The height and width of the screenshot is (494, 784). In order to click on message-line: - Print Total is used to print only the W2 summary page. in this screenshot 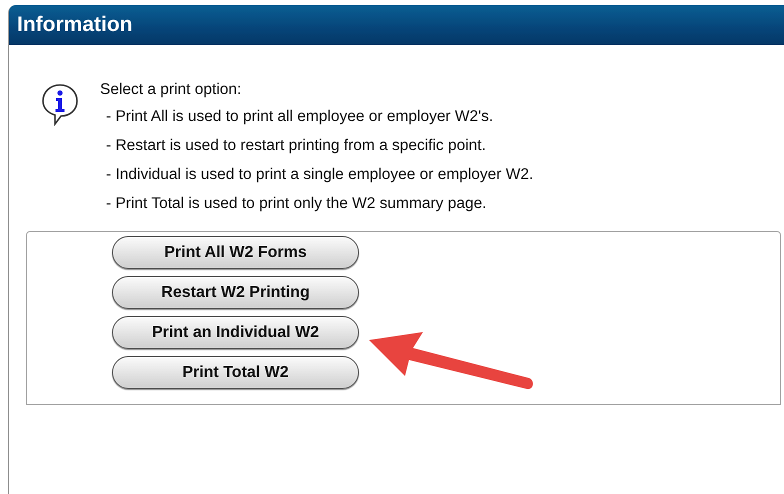, I will do `click(297, 204)`.